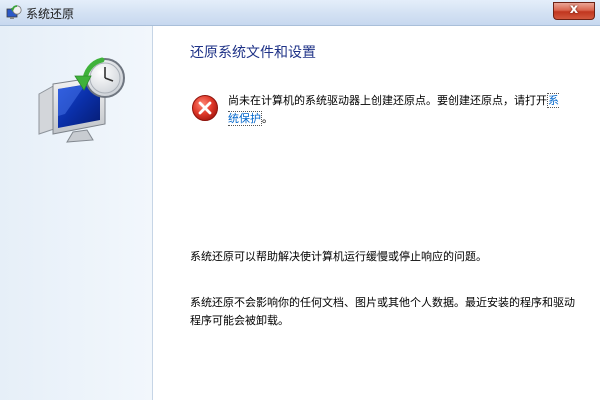 The height and width of the screenshot is (400, 600). I want to click on error-text: 尚未在计算机的系统驱动器上创建还原点。要创建还原点，请打开, so click(387, 100).